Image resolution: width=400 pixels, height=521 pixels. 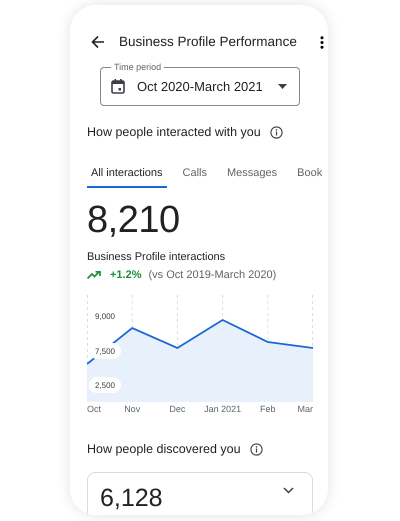 I want to click on tab: Book, so click(x=309, y=172).